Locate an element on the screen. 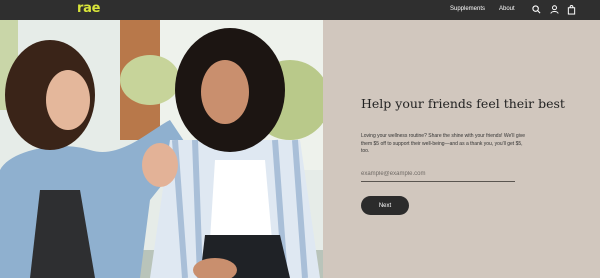 The height and width of the screenshot is (278, 600). cart-icon is located at coordinates (571, 9).